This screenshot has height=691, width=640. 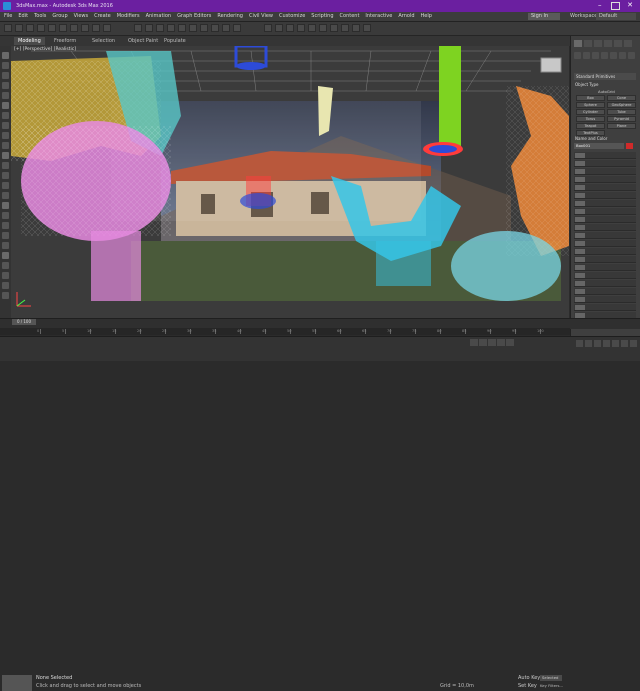 I want to click on render-icon, so click(x=367, y=28).